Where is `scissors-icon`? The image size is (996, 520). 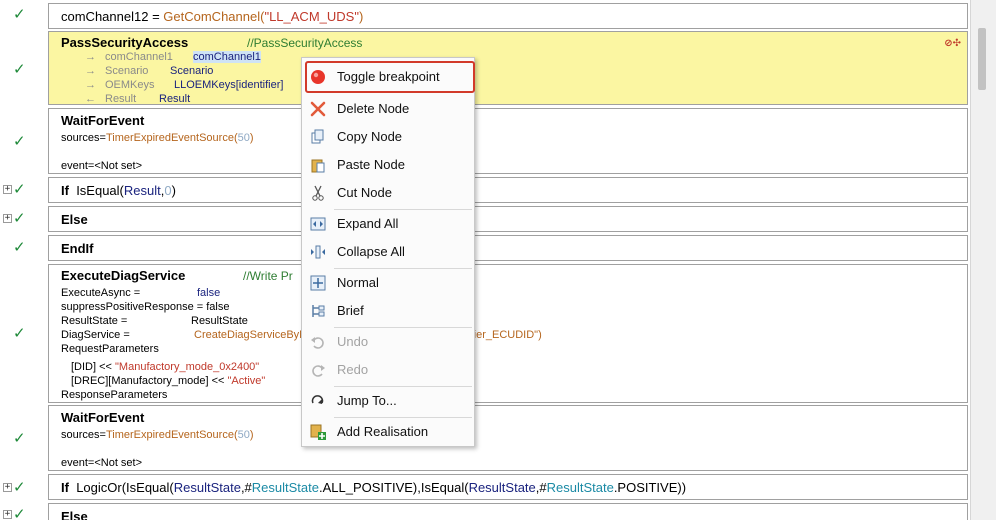 scissors-icon is located at coordinates (318, 193).